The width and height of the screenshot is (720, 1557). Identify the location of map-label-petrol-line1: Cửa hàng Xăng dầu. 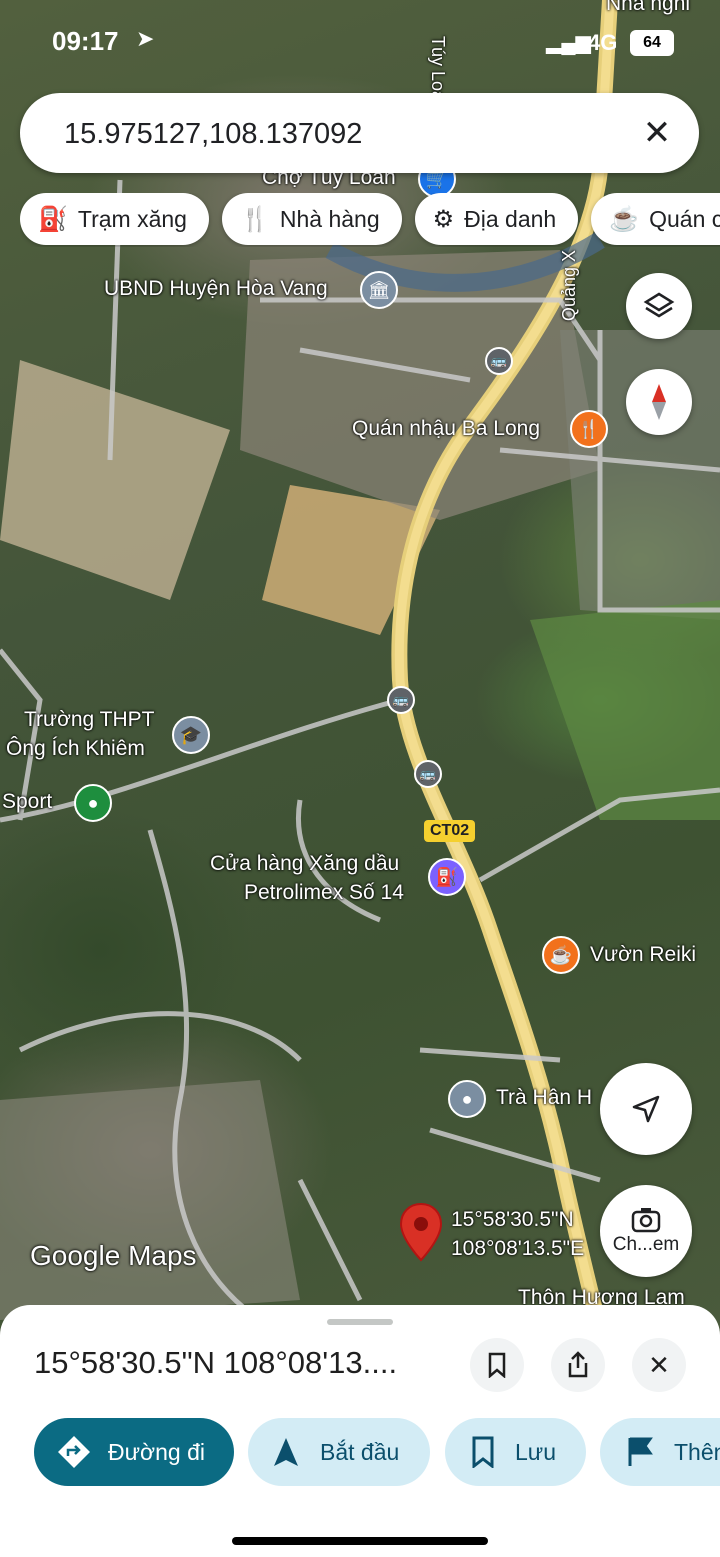
(304, 864).